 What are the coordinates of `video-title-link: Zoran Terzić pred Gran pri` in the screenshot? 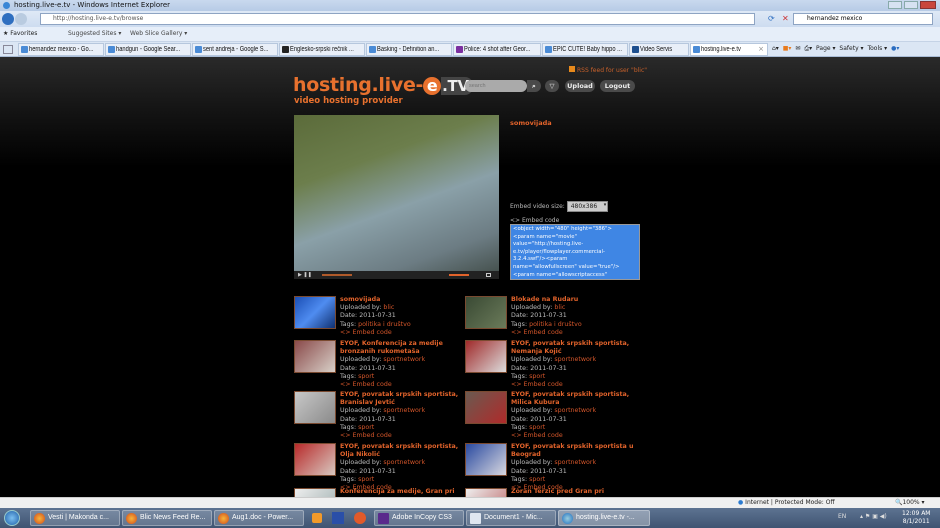 It's located at (575, 492).